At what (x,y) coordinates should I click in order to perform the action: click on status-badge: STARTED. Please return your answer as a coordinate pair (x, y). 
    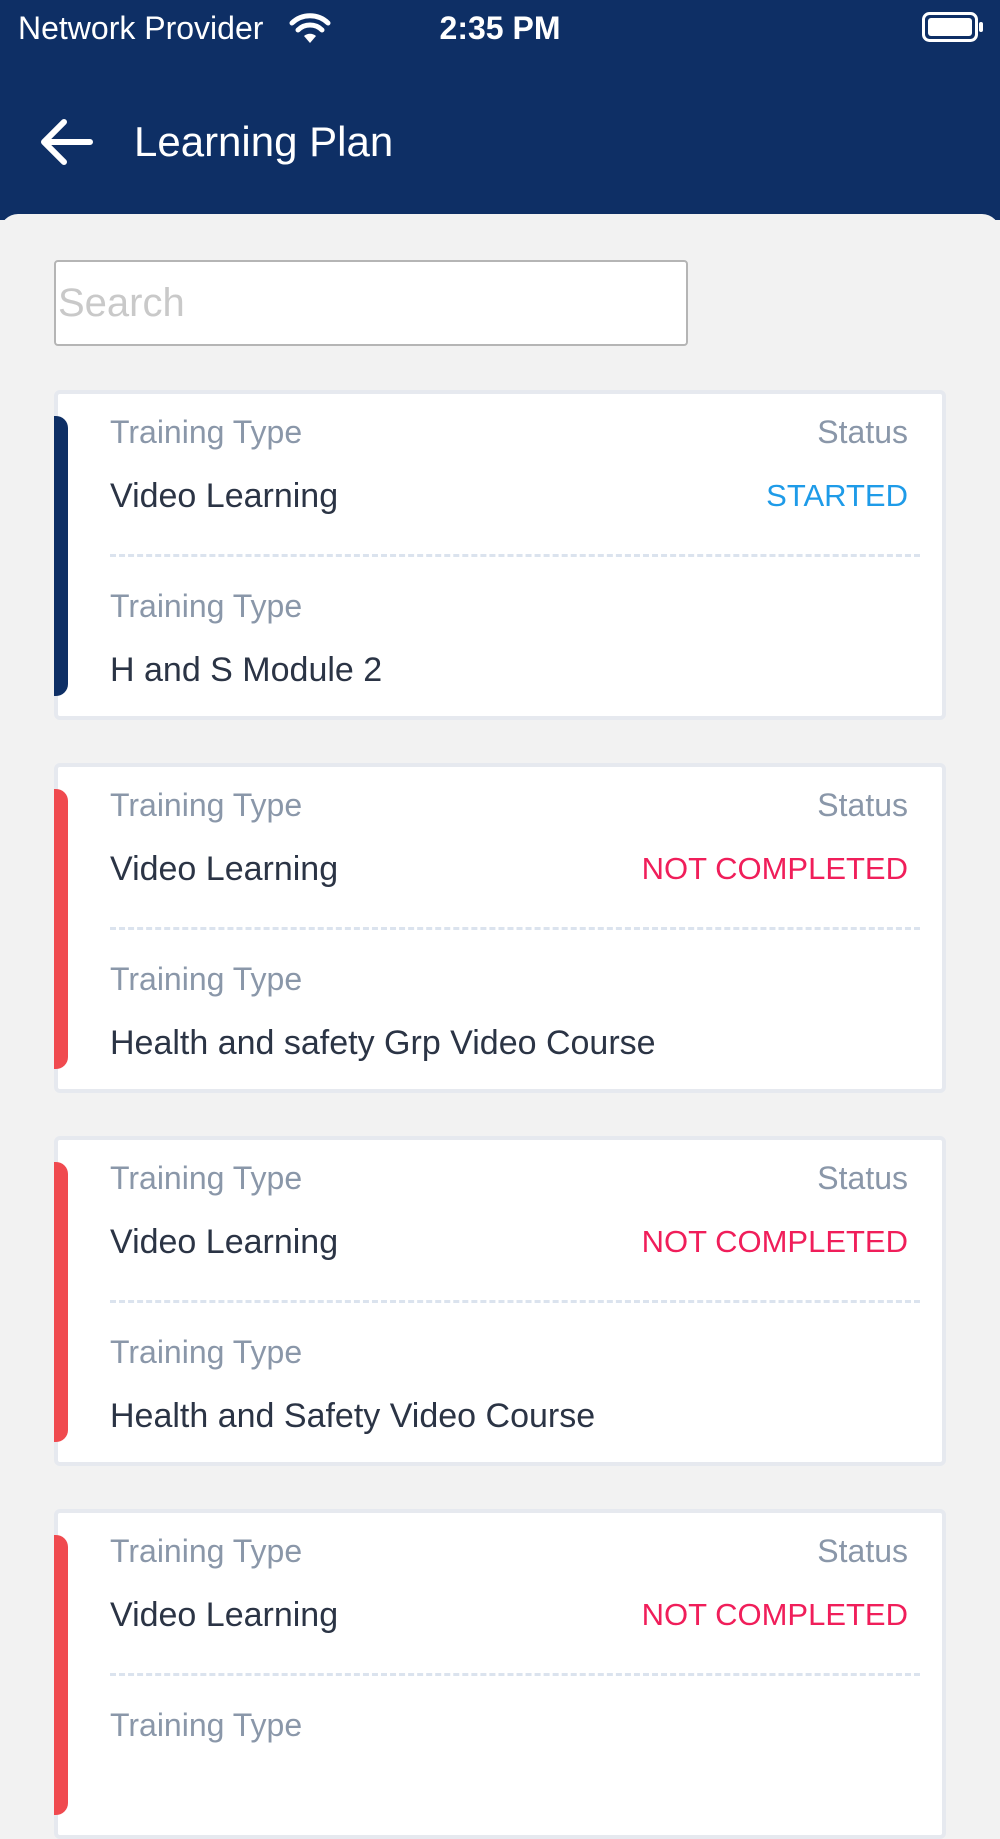
    Looking at the image, I should click on (837, 495).